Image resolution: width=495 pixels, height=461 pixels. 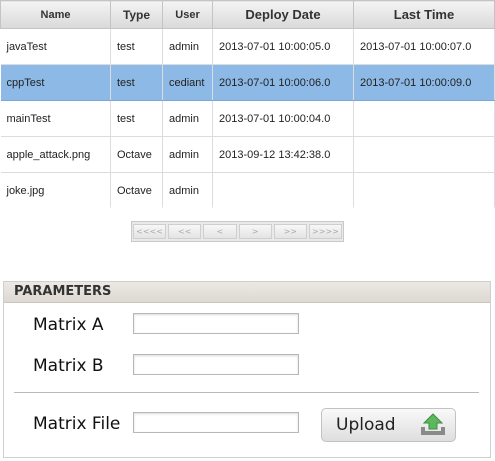 I want to click on column-header-last-time: Last Time, so click(x=424, y=14).